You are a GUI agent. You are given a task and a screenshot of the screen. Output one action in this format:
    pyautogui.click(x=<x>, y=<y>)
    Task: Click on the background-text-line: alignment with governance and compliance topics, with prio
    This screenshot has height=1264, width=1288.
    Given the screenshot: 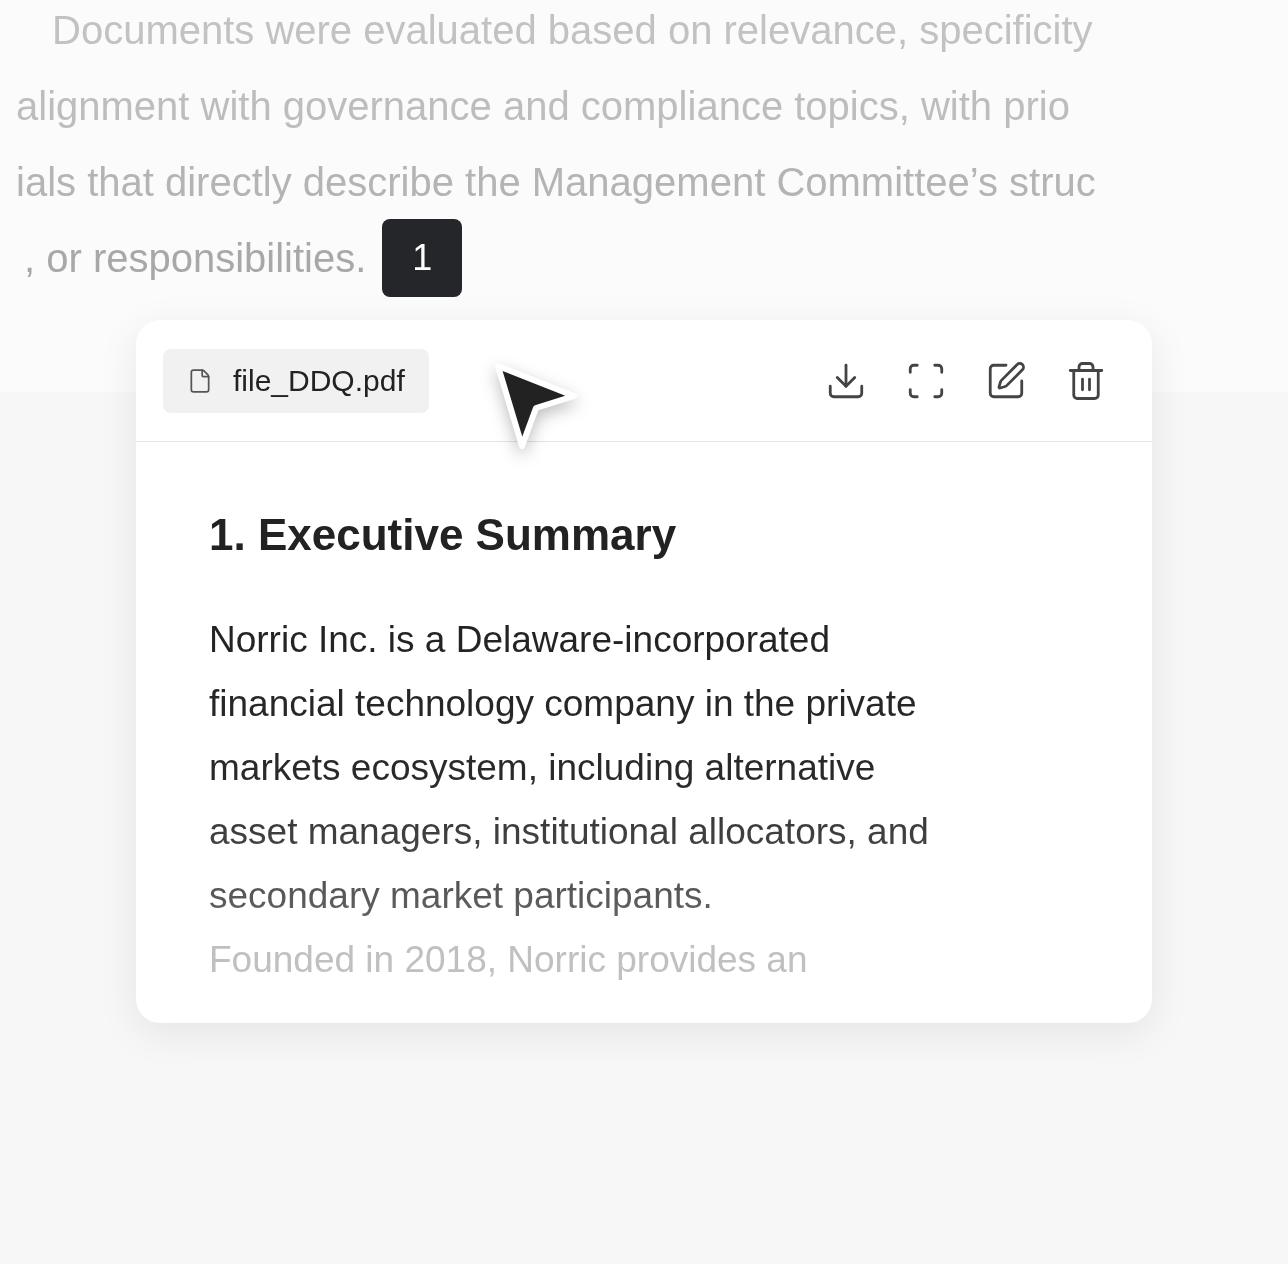 What is the action you would take?
    pyautogui.click(x=543, y=106)
    